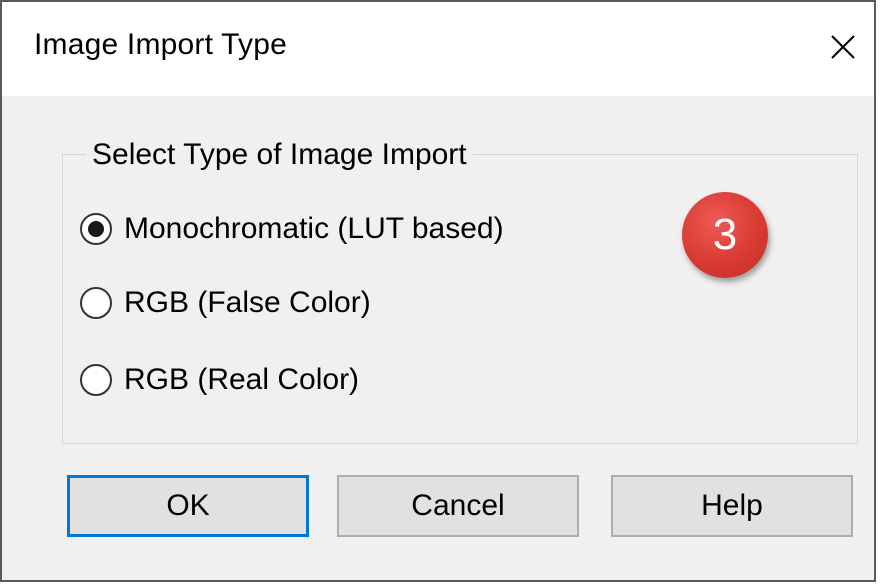 This screenshot has width=882, height=587. Describe the element at coordinates (725, 235) in the screenshot. I see `step-number-badge: 3` at that location.